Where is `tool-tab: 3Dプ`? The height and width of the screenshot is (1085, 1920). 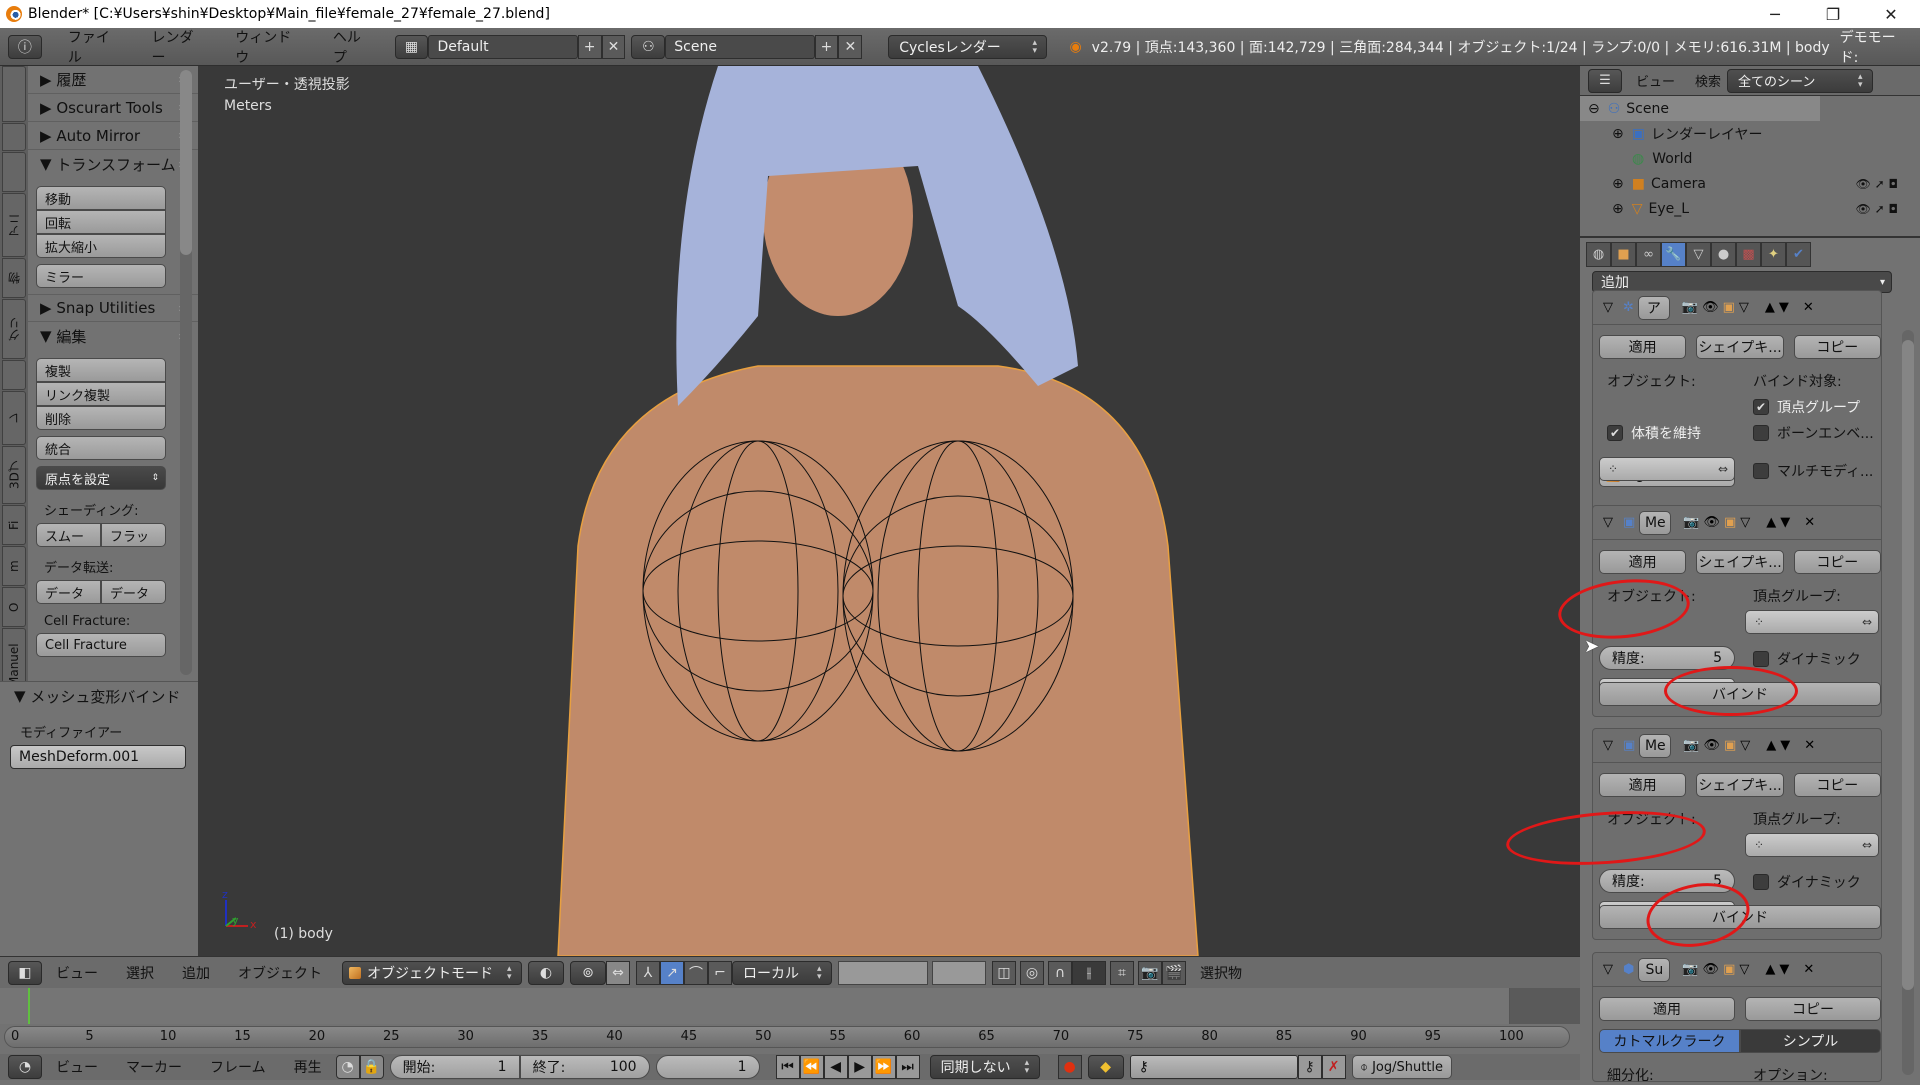
tool-tab: 3Dプ is located at coordinates (14, 475).